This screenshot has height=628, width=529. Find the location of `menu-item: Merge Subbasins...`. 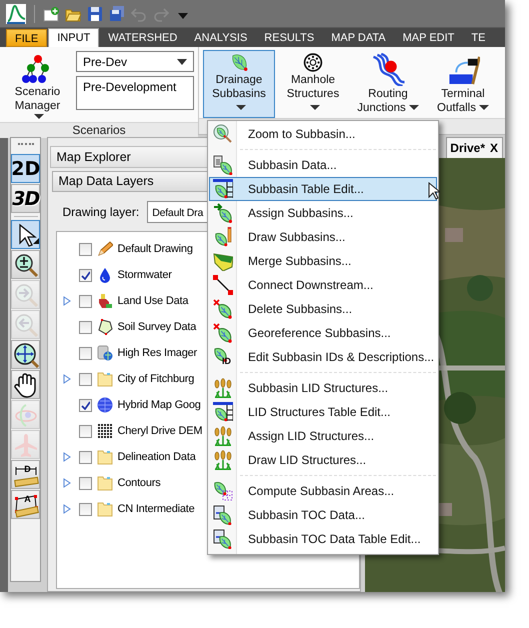

menu-item: Merge Subbasins... is located at coordinates (323, 261).